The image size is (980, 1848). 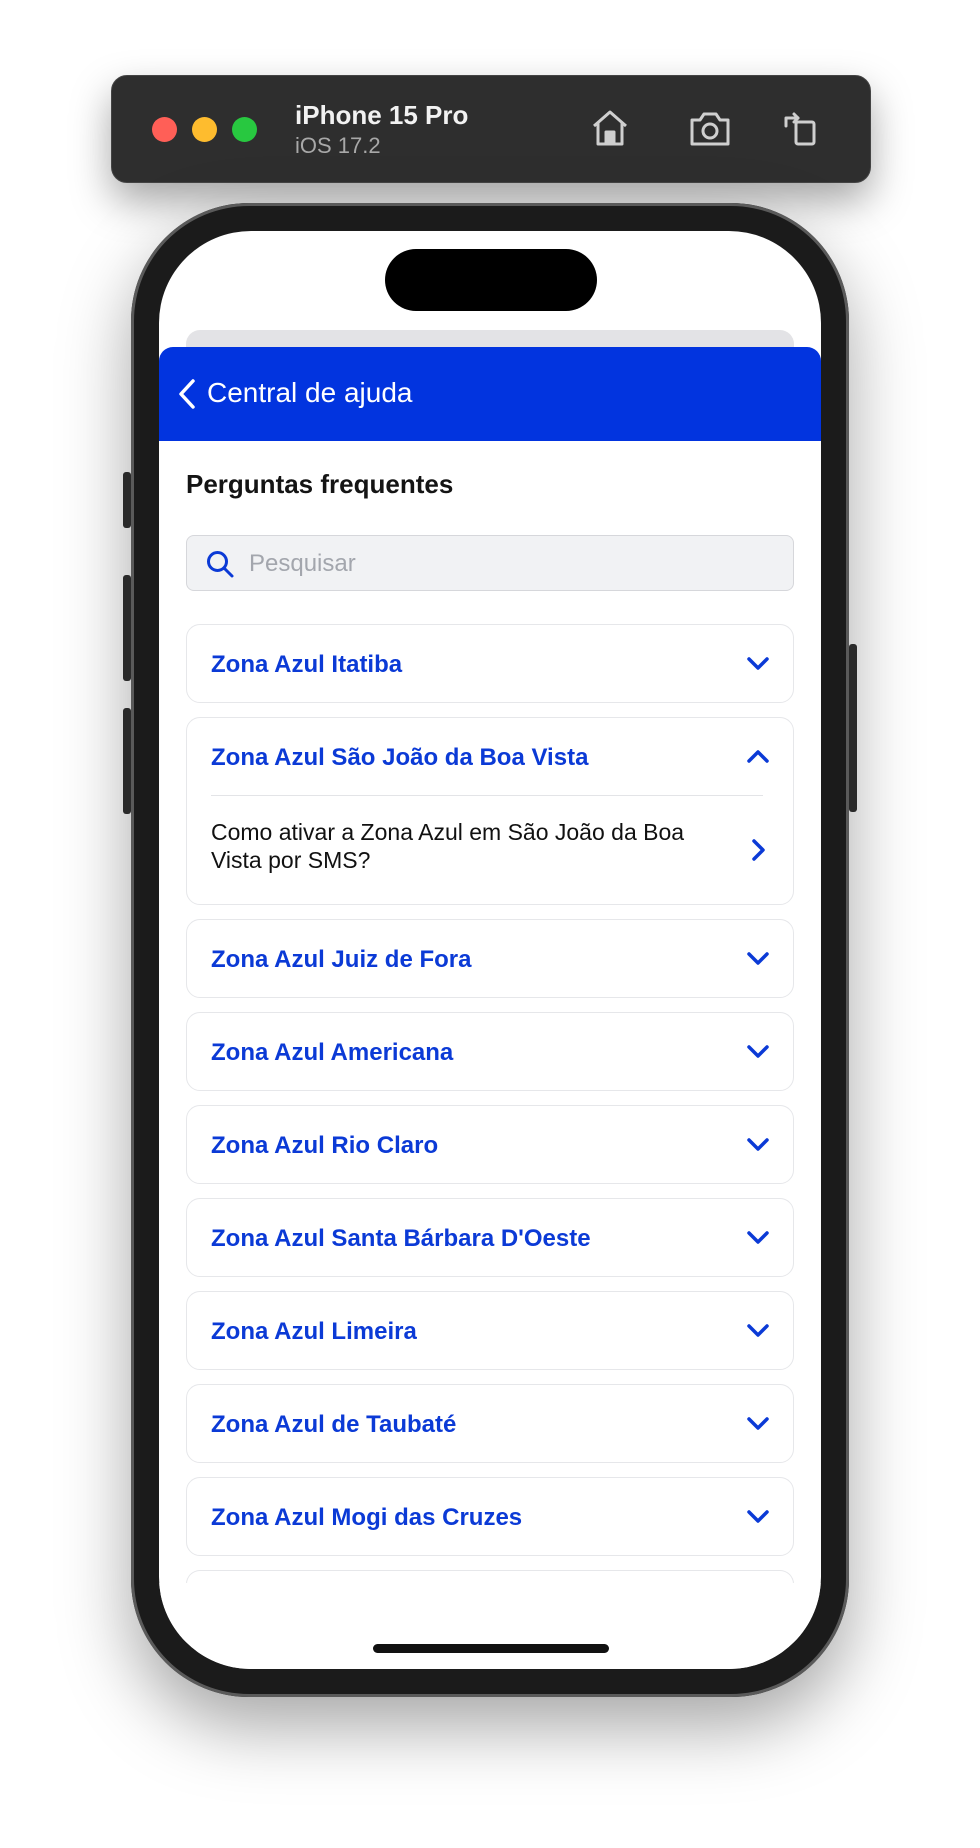 What do you see at coordinates (710, 128) in the screenshot?
I see `screenshot-icon` at bounding box center [710, 128].